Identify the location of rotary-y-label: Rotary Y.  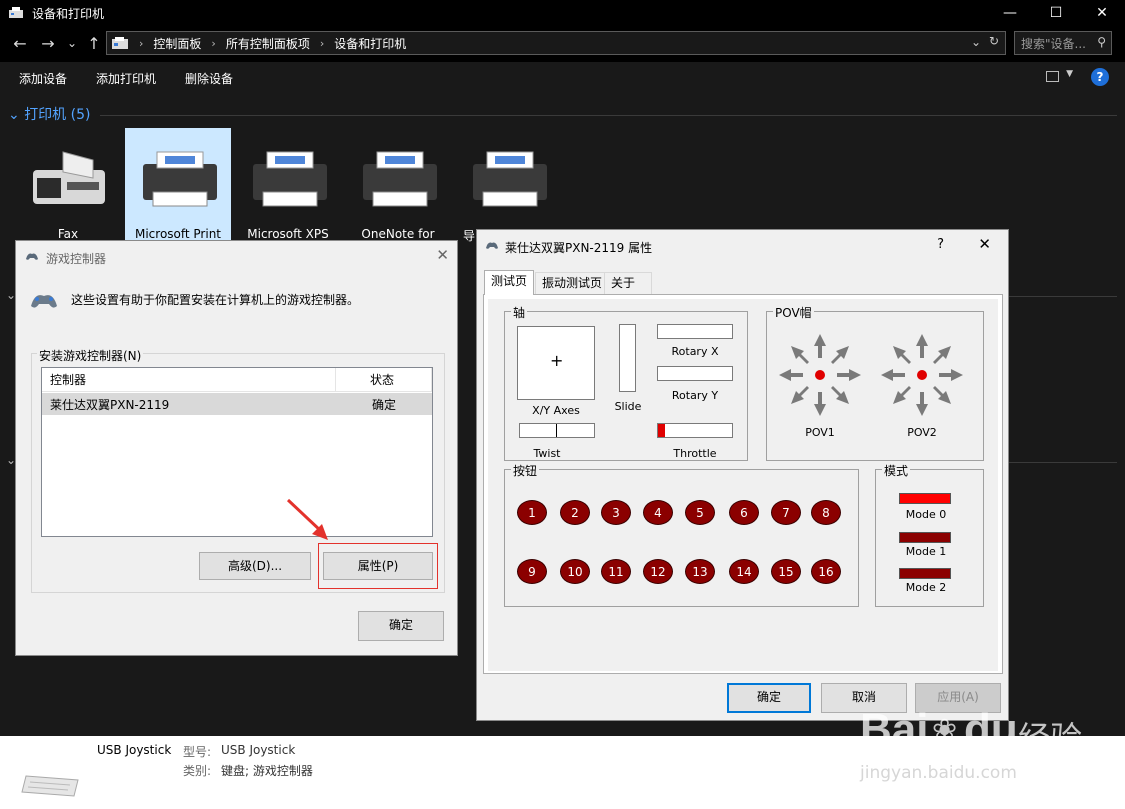
(695, 395).